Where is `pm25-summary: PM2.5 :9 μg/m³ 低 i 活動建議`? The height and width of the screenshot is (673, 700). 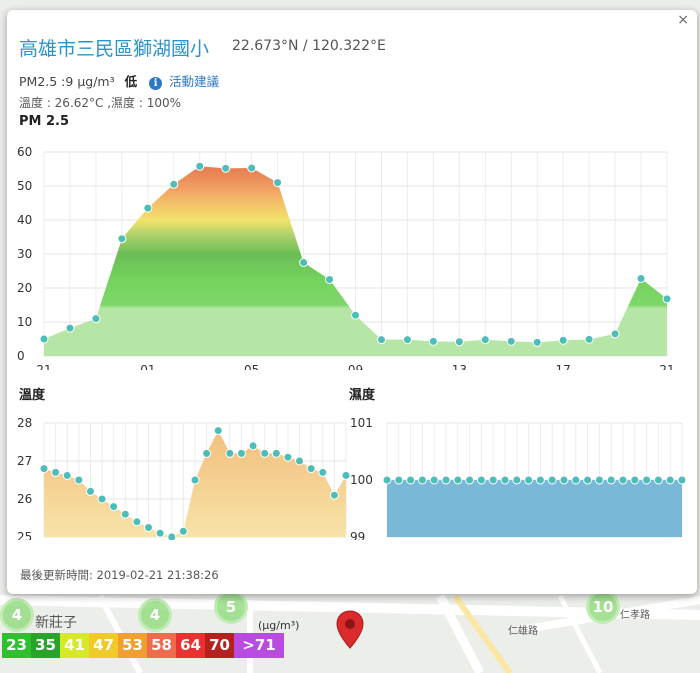 pm25-summary: PM2.5 :9 μg/m³ 低 i 活動建議 is located at coordinates (119, 80).